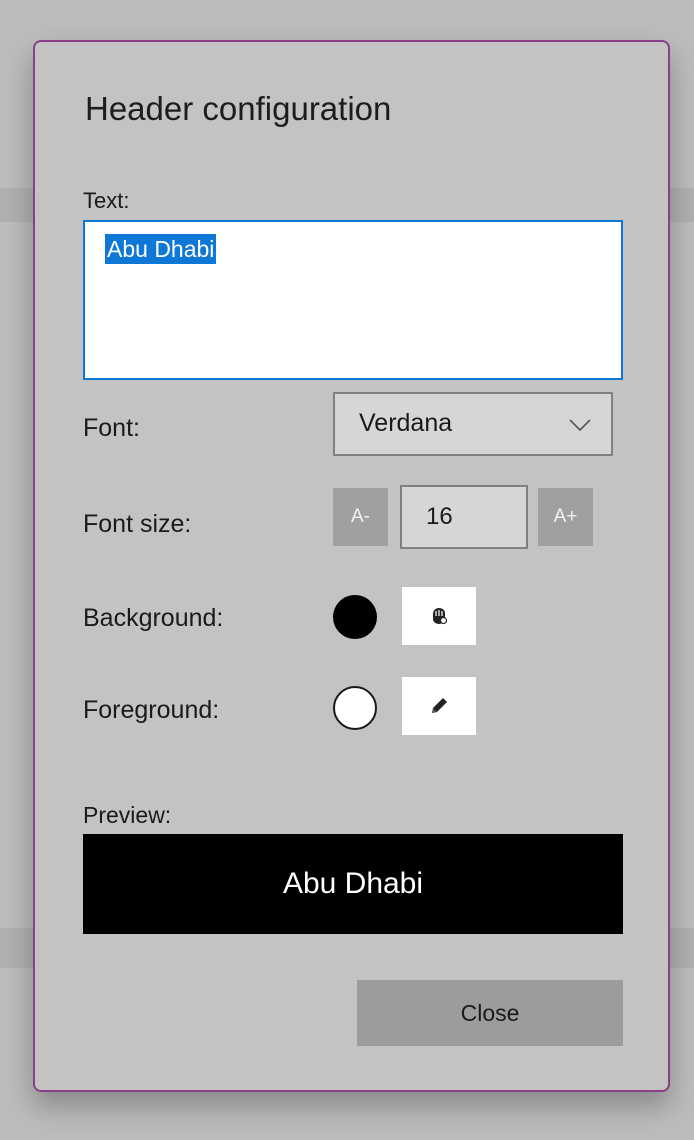 Image resolution: width=694 pixels, height=1140 pixels. Describe the element at coordinates (355, 617) in the screenshot. I see `background-color-swatch` at that location.